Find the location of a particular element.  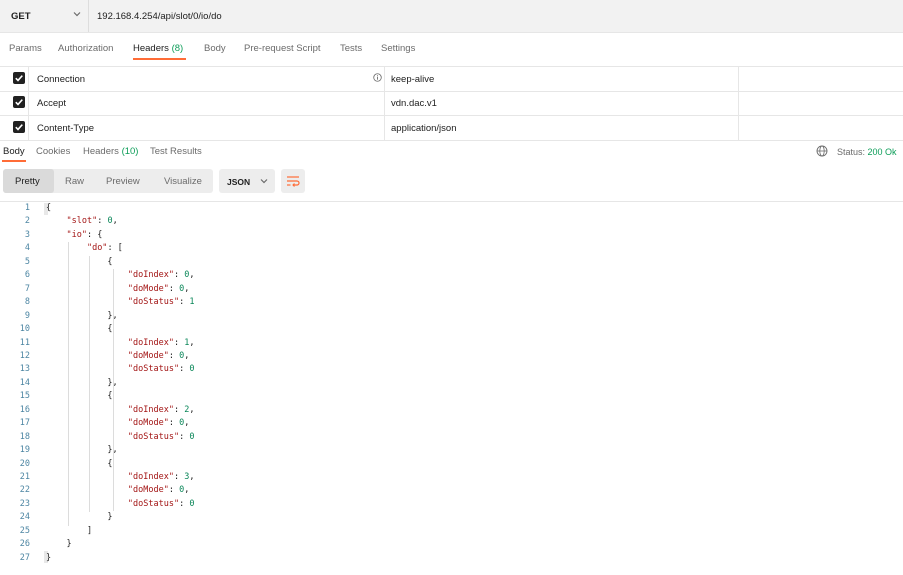

method-select: GET is located at coordinates (44, 16).